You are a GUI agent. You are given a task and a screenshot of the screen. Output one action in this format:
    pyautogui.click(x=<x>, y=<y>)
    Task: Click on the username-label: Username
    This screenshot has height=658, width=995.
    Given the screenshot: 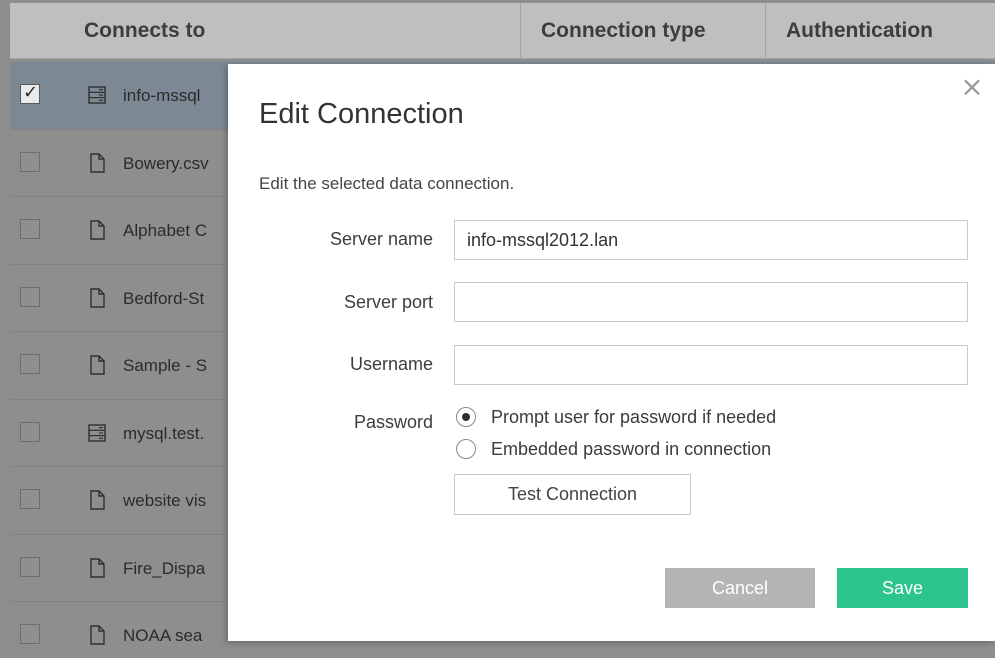 What is the action you would take?
    pyautogui.click(x=391, y=364)
    